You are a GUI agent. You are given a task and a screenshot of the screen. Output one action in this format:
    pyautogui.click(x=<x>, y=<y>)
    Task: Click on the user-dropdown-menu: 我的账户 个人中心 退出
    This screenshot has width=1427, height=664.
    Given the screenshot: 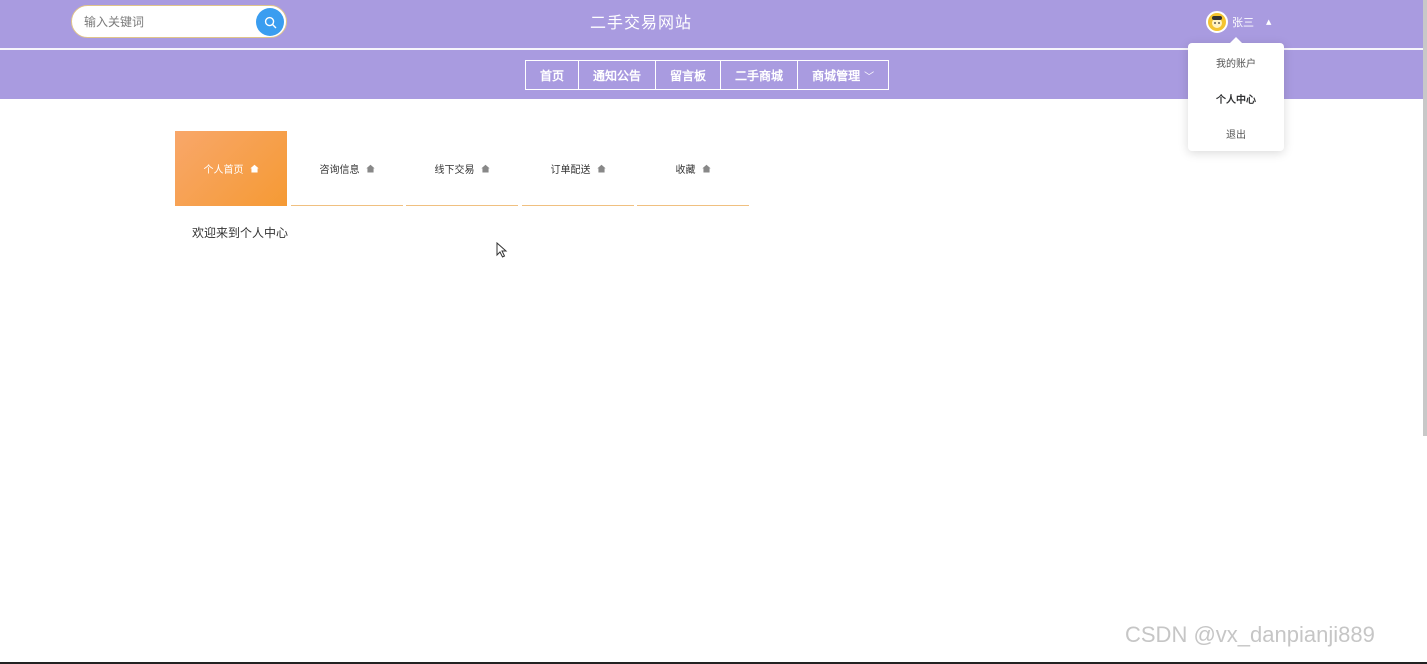 What is the action you would take?
    pyautogui.click(x=1236, y=94)
    